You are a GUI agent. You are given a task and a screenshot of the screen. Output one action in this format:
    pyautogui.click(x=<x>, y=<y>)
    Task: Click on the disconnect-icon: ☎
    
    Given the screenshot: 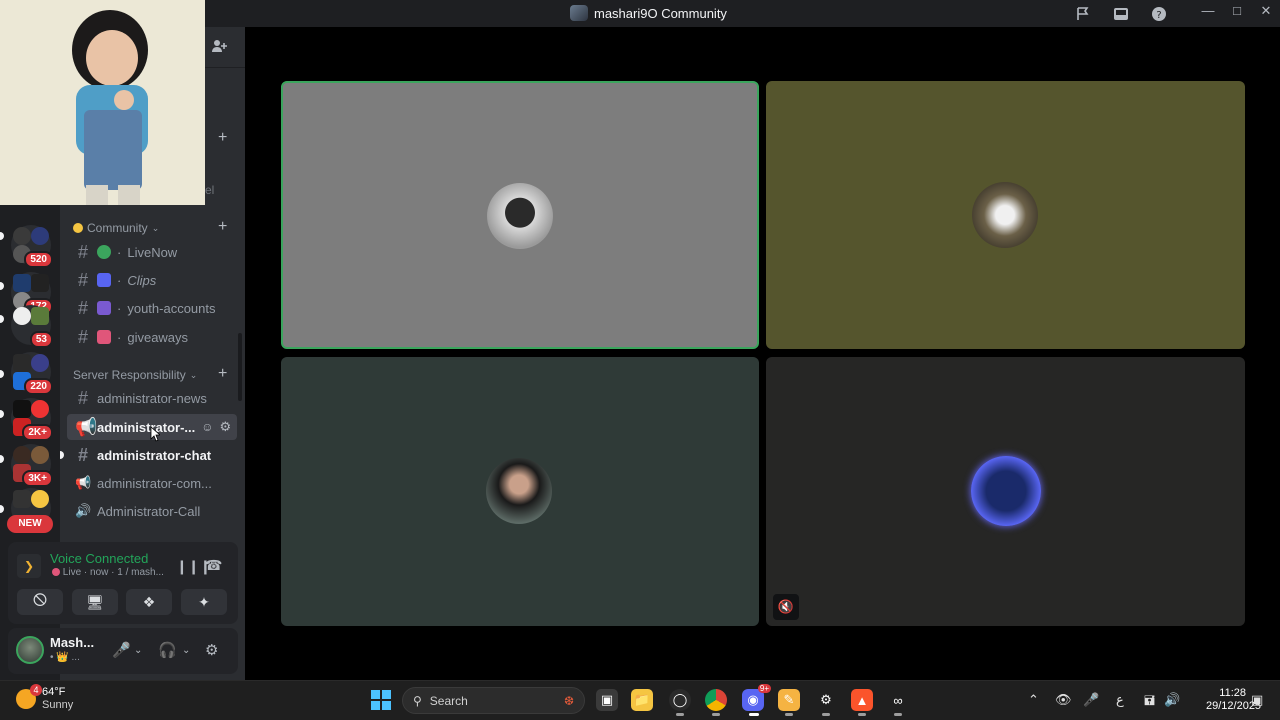 What is the action you would take?
    pyautogui.click(x=213, y=565)
    